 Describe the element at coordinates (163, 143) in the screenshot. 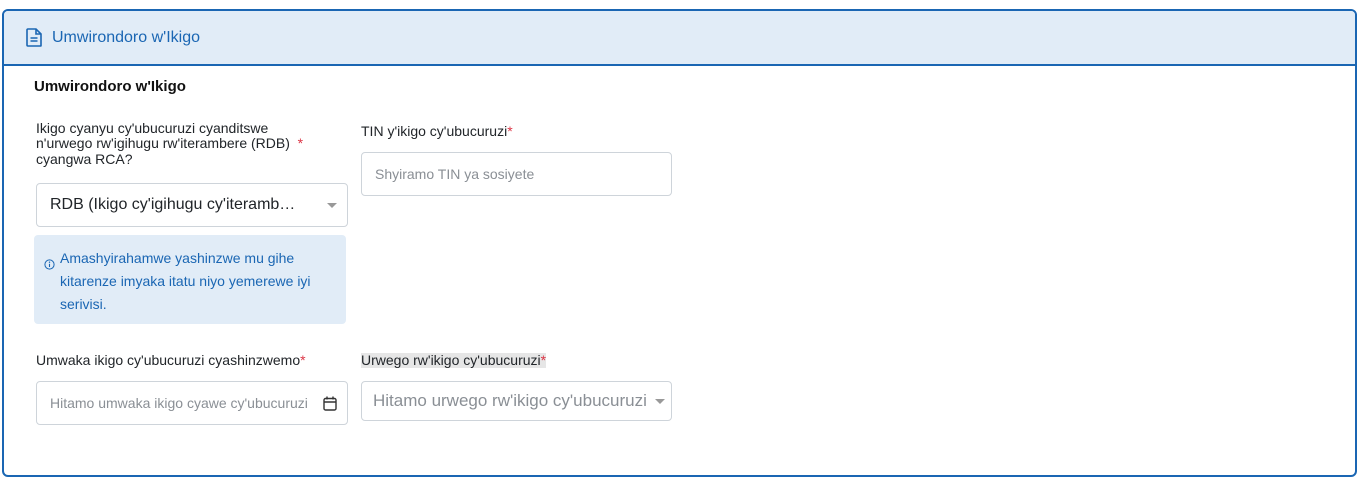

I see `rdb-question-label-line2: n'urwego rw'igihugu rw'iterambere (RDB)` at that location.